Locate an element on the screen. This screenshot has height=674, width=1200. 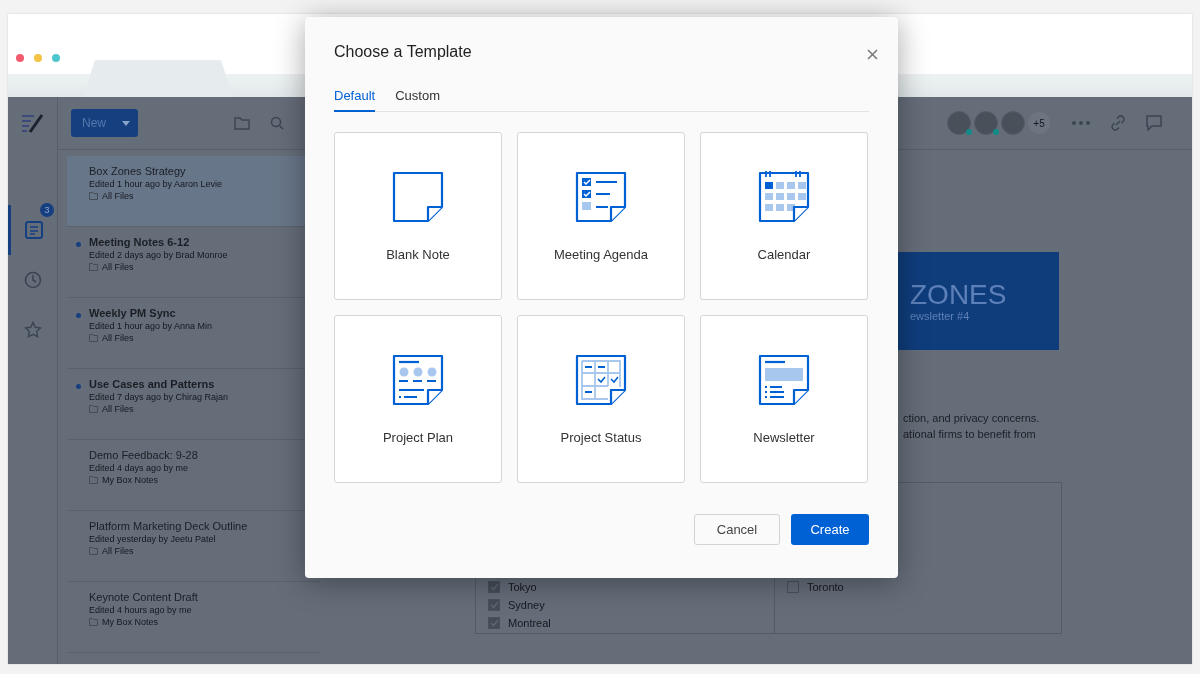
more-icon is located at coordinates (1081, 123).